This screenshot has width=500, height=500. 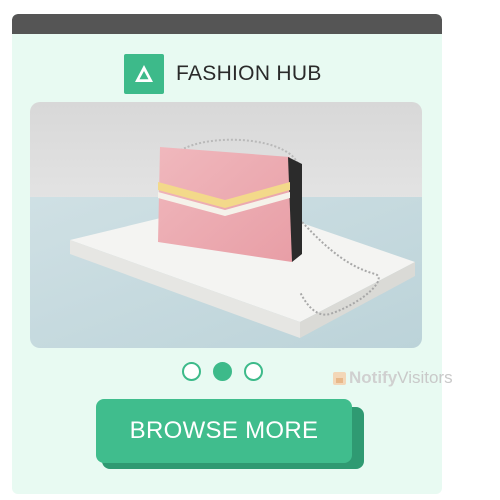 I want to click on brand-name: FASHION HUB, so click(x=249, y=73).